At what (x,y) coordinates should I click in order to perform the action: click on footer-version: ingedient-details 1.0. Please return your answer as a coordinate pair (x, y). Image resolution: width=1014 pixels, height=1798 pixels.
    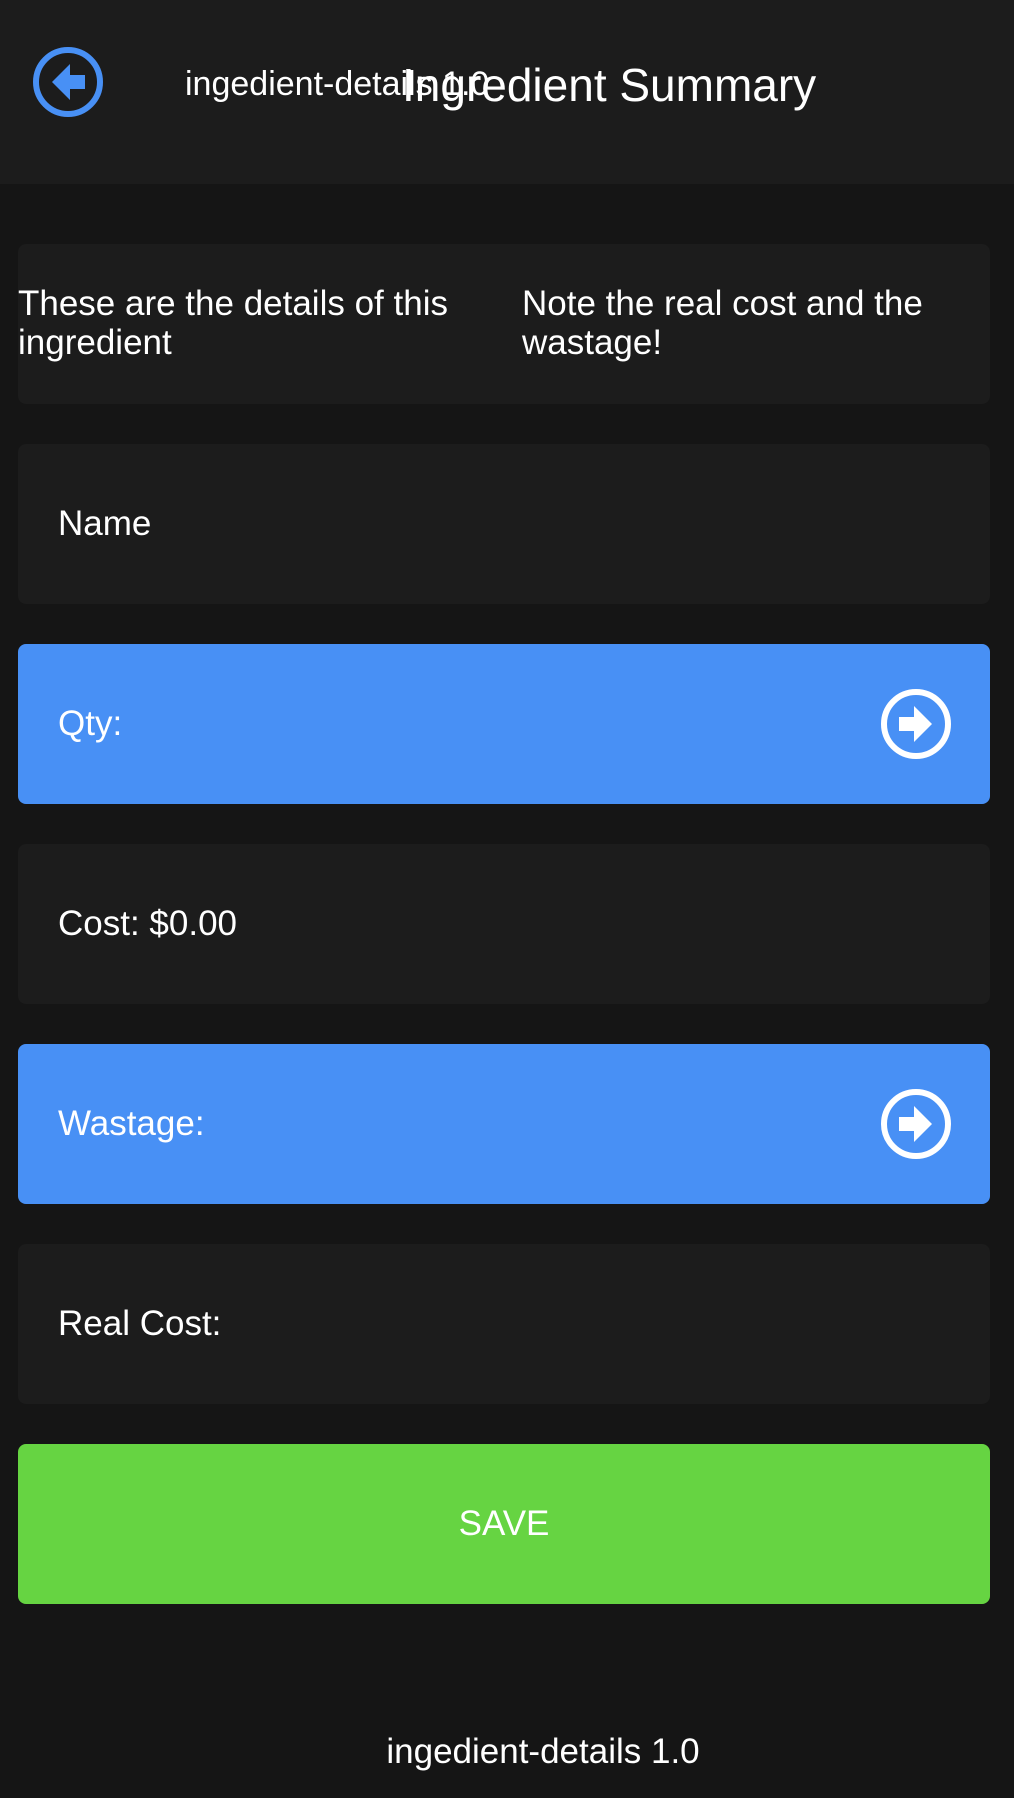
    Looking at the image, I should click on (543, 1751).